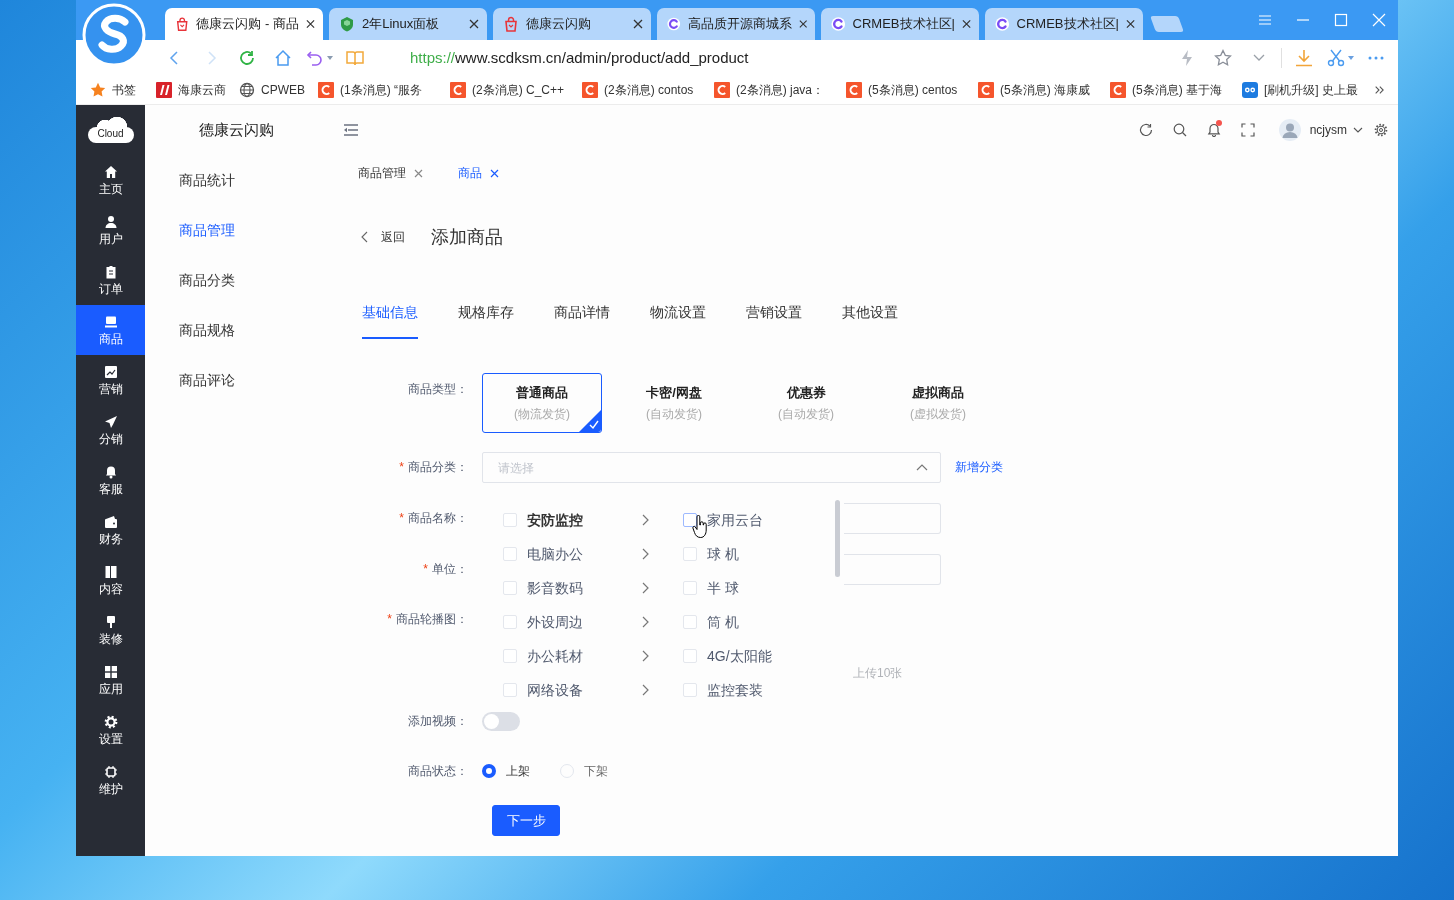 The height and width of the screenshot is (900, 1454). I want to click on cascader-option: 家用云台, so click(735, 520).